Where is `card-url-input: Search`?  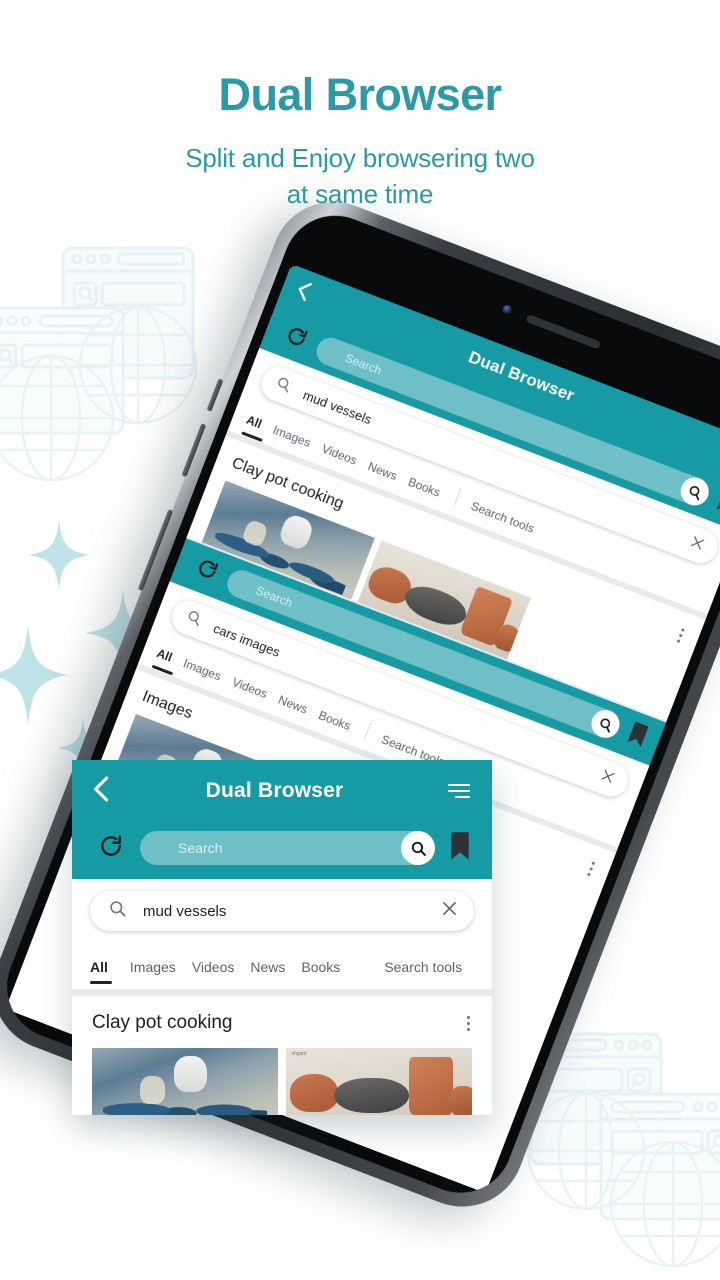
card-url-input: Search is located at coordinates (287, 848).